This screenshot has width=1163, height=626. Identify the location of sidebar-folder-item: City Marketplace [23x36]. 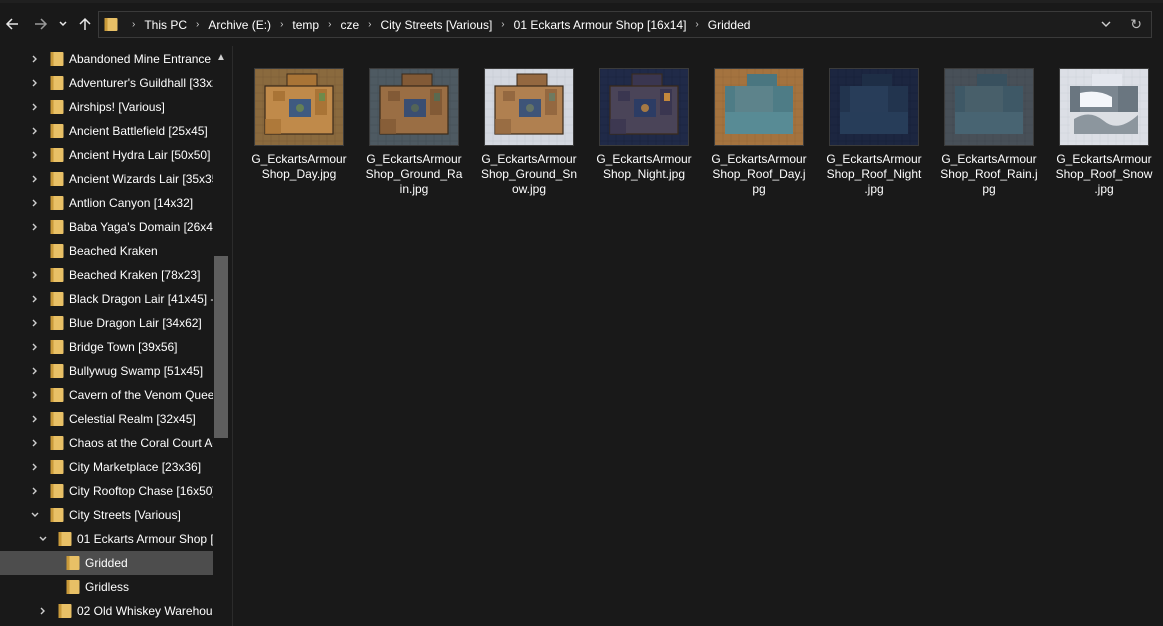
(106, 467).